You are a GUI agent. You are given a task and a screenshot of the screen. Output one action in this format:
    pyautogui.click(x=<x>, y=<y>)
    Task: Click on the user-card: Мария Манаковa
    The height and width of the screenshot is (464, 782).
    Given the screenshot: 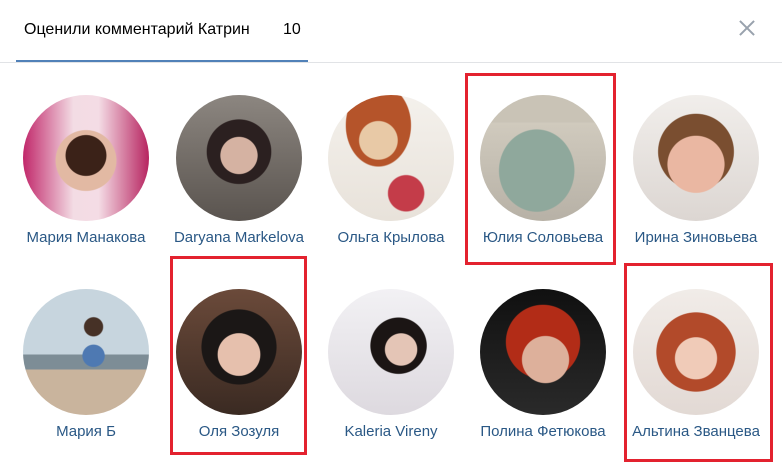 What is the action you would take?
    pyautogui.click(x=86, y=180)
    